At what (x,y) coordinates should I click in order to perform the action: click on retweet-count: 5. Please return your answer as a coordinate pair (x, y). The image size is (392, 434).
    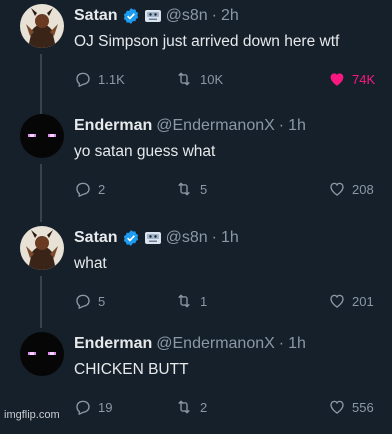
    Looking at the image, I should click on (204, 189).